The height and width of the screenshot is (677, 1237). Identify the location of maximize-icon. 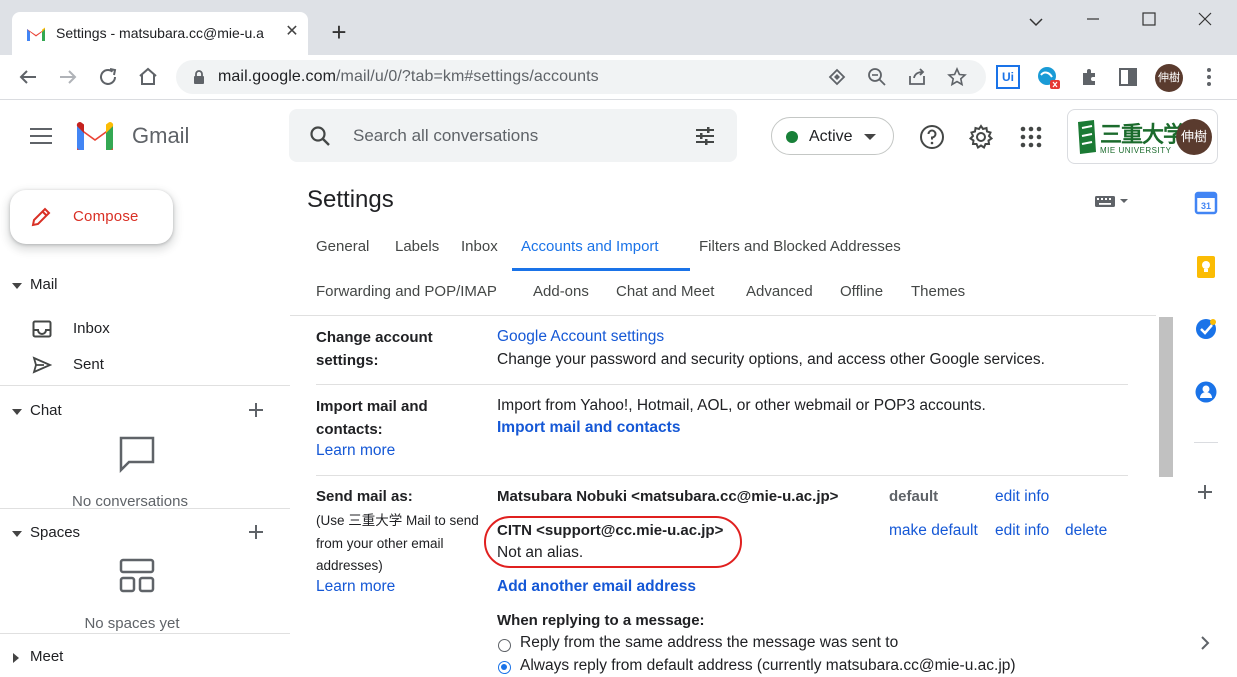
(1149, 18).